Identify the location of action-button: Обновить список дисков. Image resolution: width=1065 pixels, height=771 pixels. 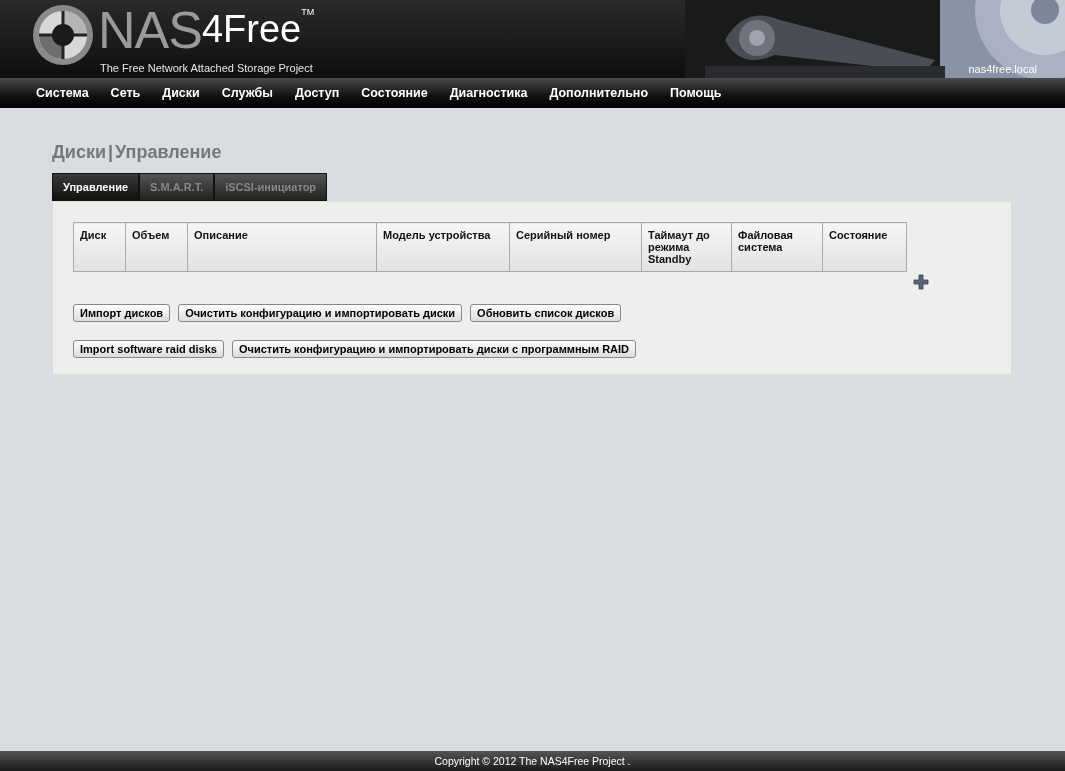
(546, 313).